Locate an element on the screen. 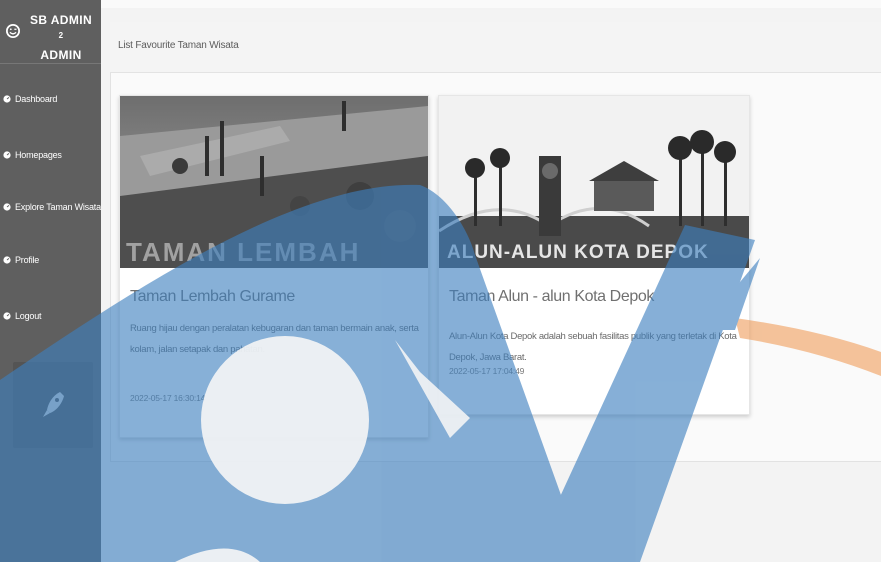 The width and height of the screenshot is (881, 562). brand-title: SB ADMIN 2 ADMIN is located at coordinates (61, 37).